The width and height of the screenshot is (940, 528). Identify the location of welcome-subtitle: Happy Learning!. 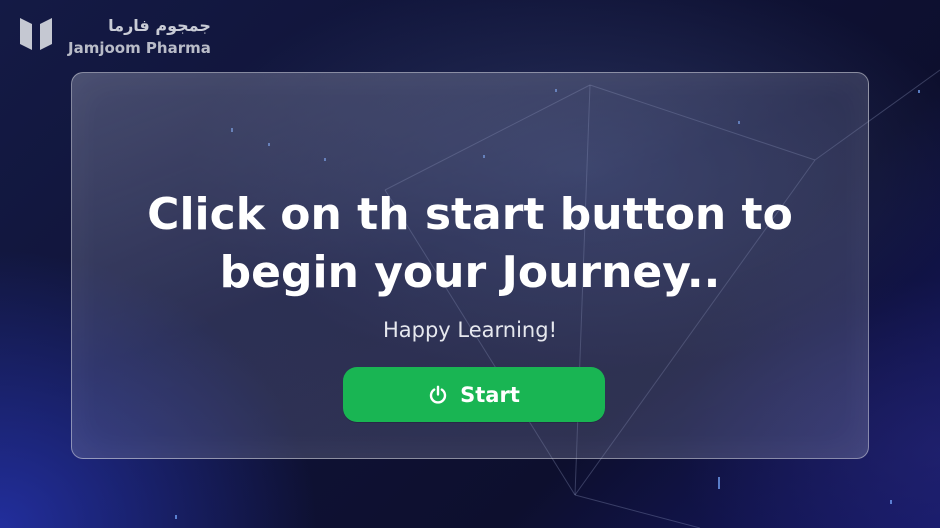
(469, 330).